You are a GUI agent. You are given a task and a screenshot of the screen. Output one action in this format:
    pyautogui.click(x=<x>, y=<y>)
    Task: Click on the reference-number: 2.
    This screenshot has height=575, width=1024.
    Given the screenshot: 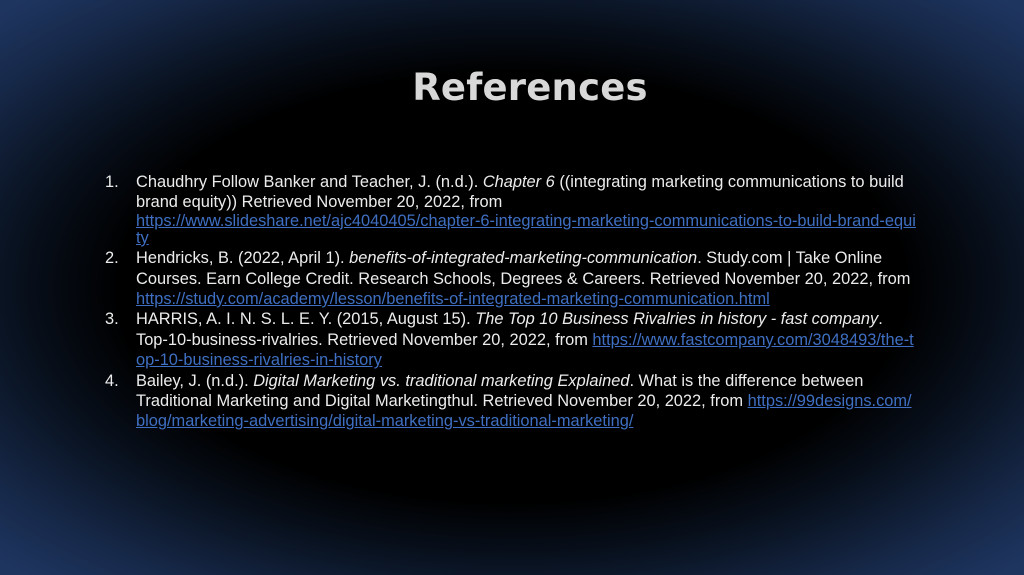 What is the action you would take?
    pyautogui.click(x=112, y=258)
    